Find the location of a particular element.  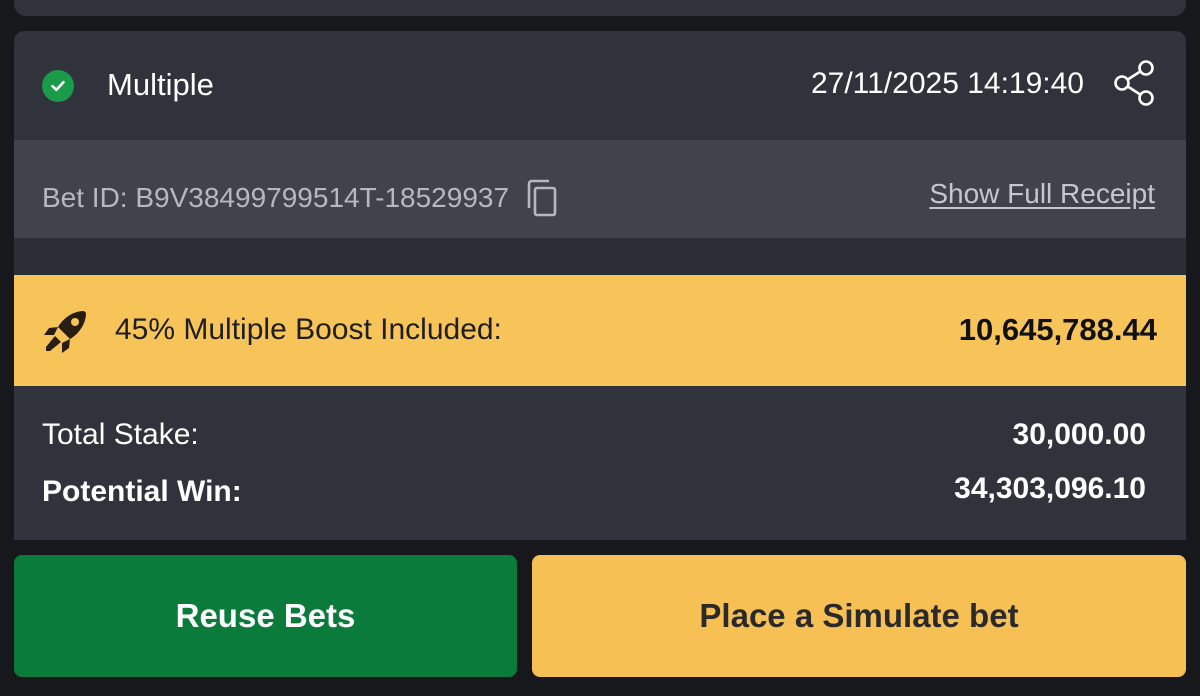

bet-id-group: Bet ID: B9V38499799514T-18529937 is located at coordinates (301, 198).